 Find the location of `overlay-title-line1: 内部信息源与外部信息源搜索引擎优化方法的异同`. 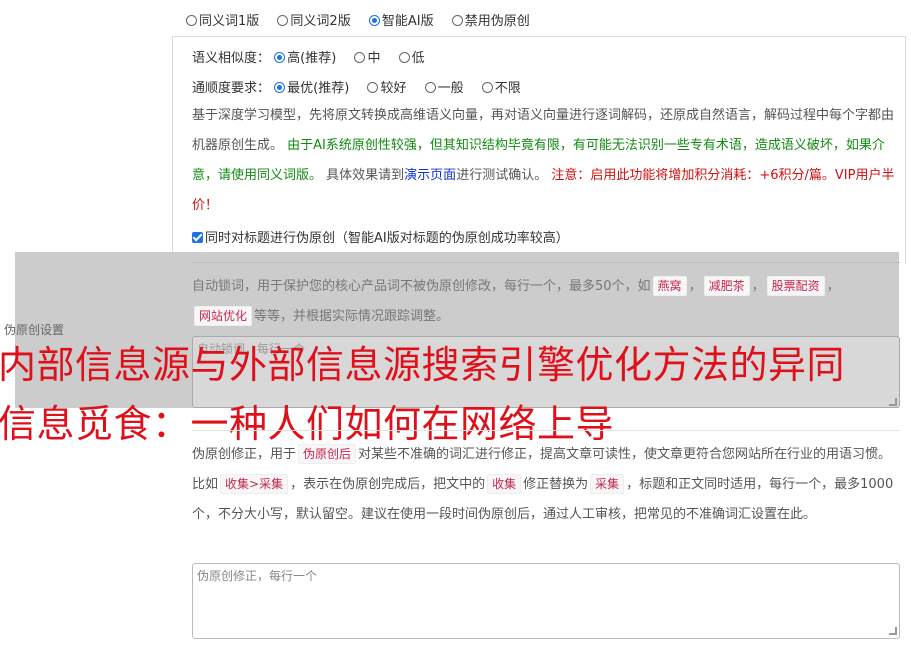

overlay-title-line1: 内部信息源与外部信息源搜索引擎优化方法的异同 is located at coordinates (423, 365).